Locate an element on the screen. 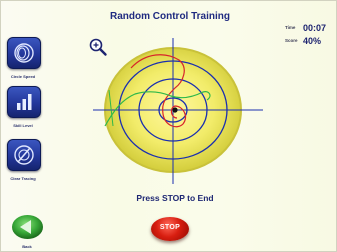  score-value: 40% is located at coordinates (312, 40).